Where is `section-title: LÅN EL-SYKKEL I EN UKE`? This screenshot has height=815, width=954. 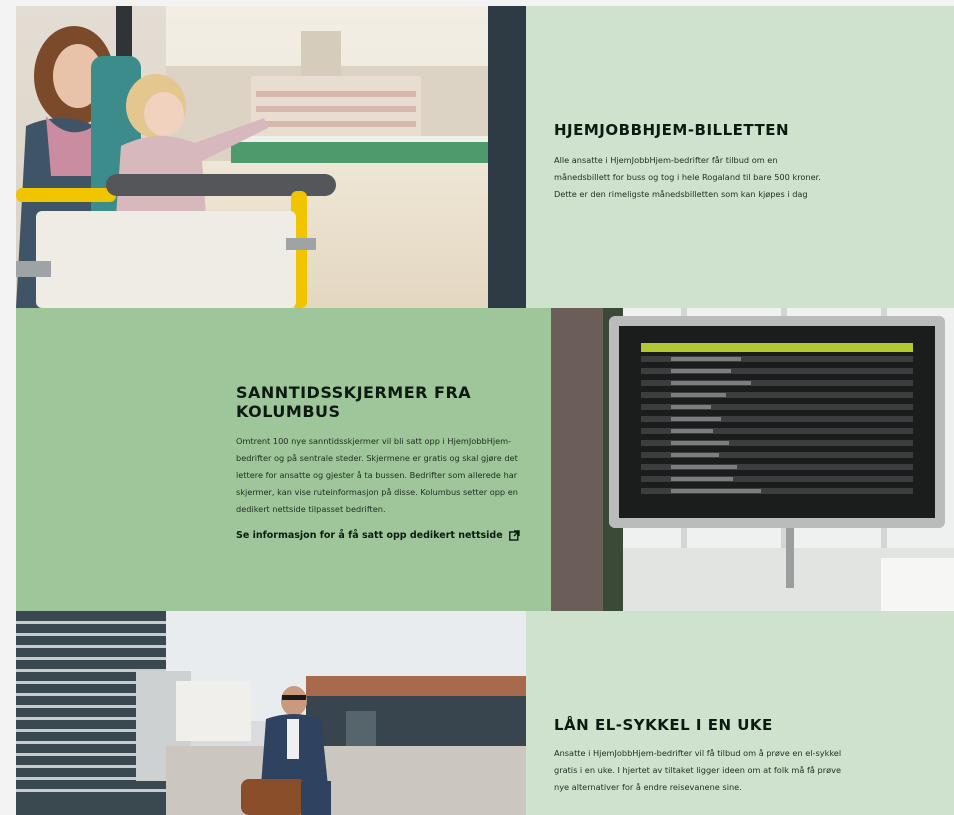 section-title: LÅN EL-SYKKEL I EN UKE is located at coordinates (663, 725).